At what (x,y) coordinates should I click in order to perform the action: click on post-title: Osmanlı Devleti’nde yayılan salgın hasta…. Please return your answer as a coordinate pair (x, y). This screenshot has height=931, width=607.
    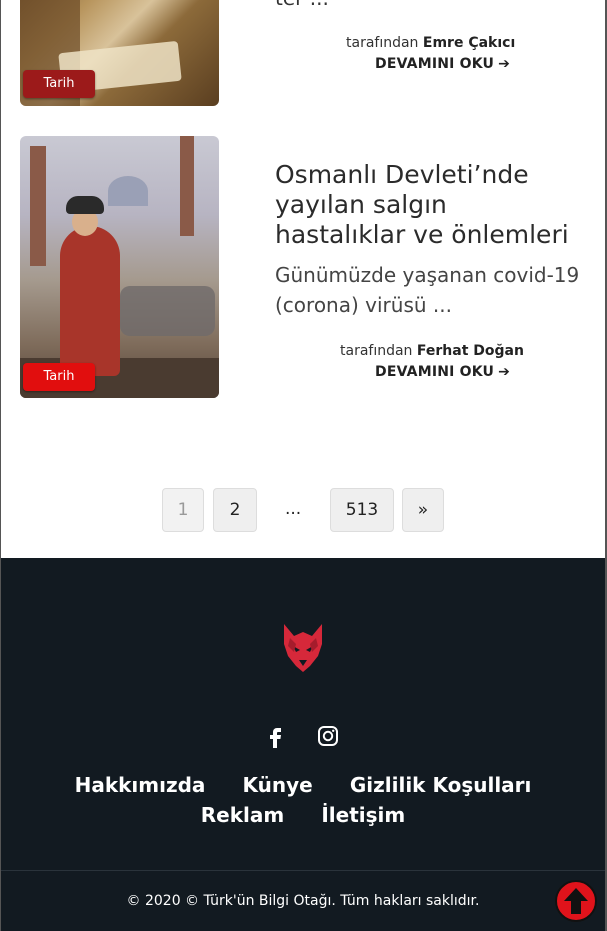
    Looking at the image, I should click on (430, 205).